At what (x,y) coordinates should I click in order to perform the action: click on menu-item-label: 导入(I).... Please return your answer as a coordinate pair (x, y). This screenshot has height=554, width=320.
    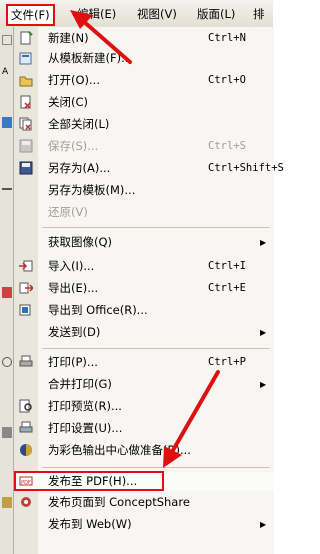
    Looking at the image, I should click on (71, 266).